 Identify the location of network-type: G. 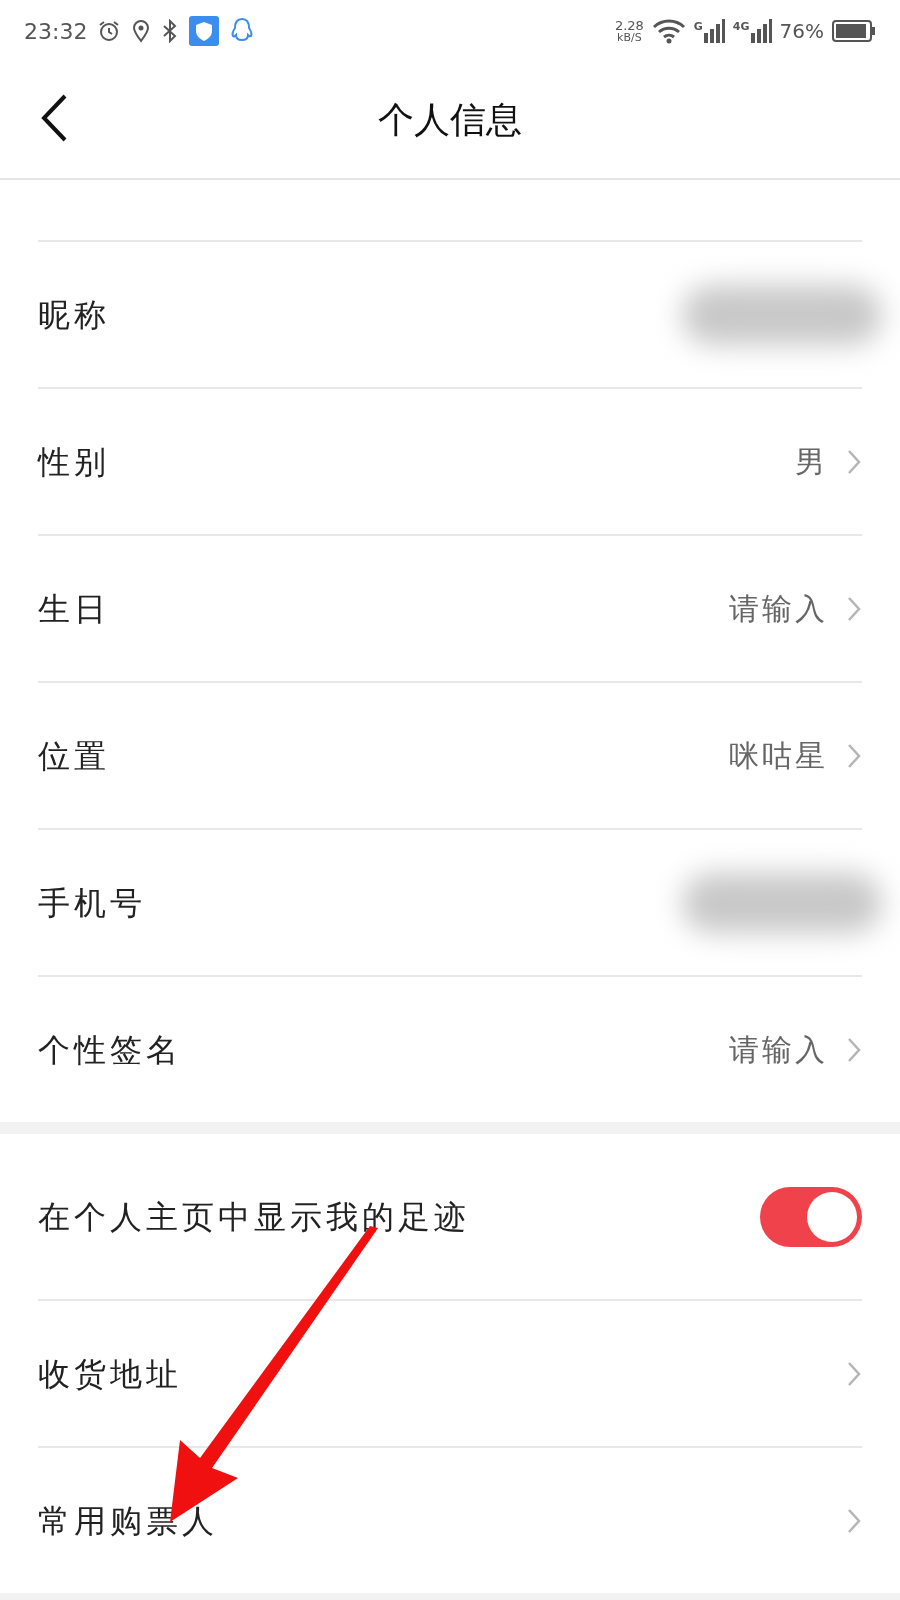
(698, 27).